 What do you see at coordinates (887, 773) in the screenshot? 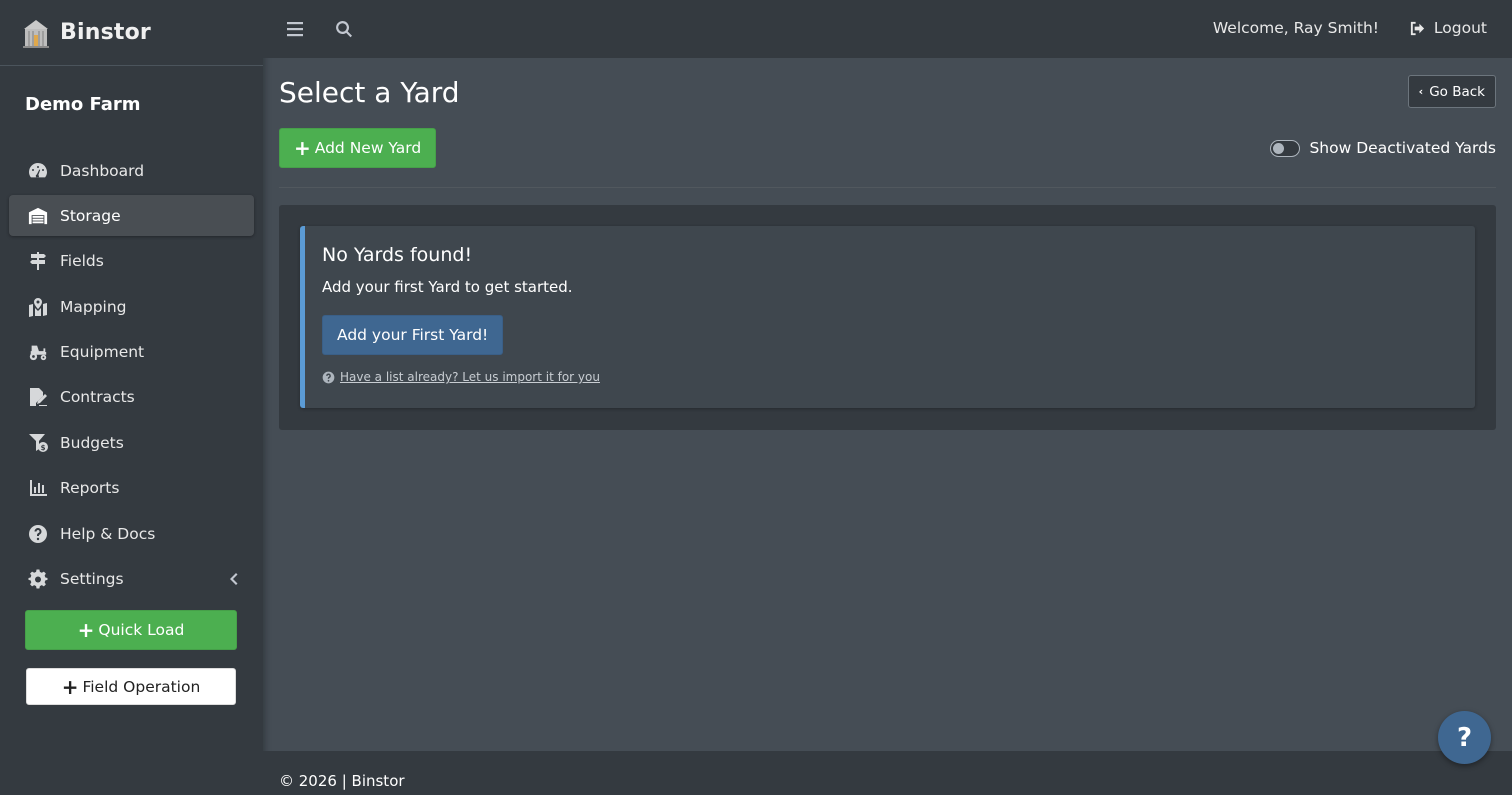
I see `footer: © 2026 | Binstor` at bounding box center [887, 773].